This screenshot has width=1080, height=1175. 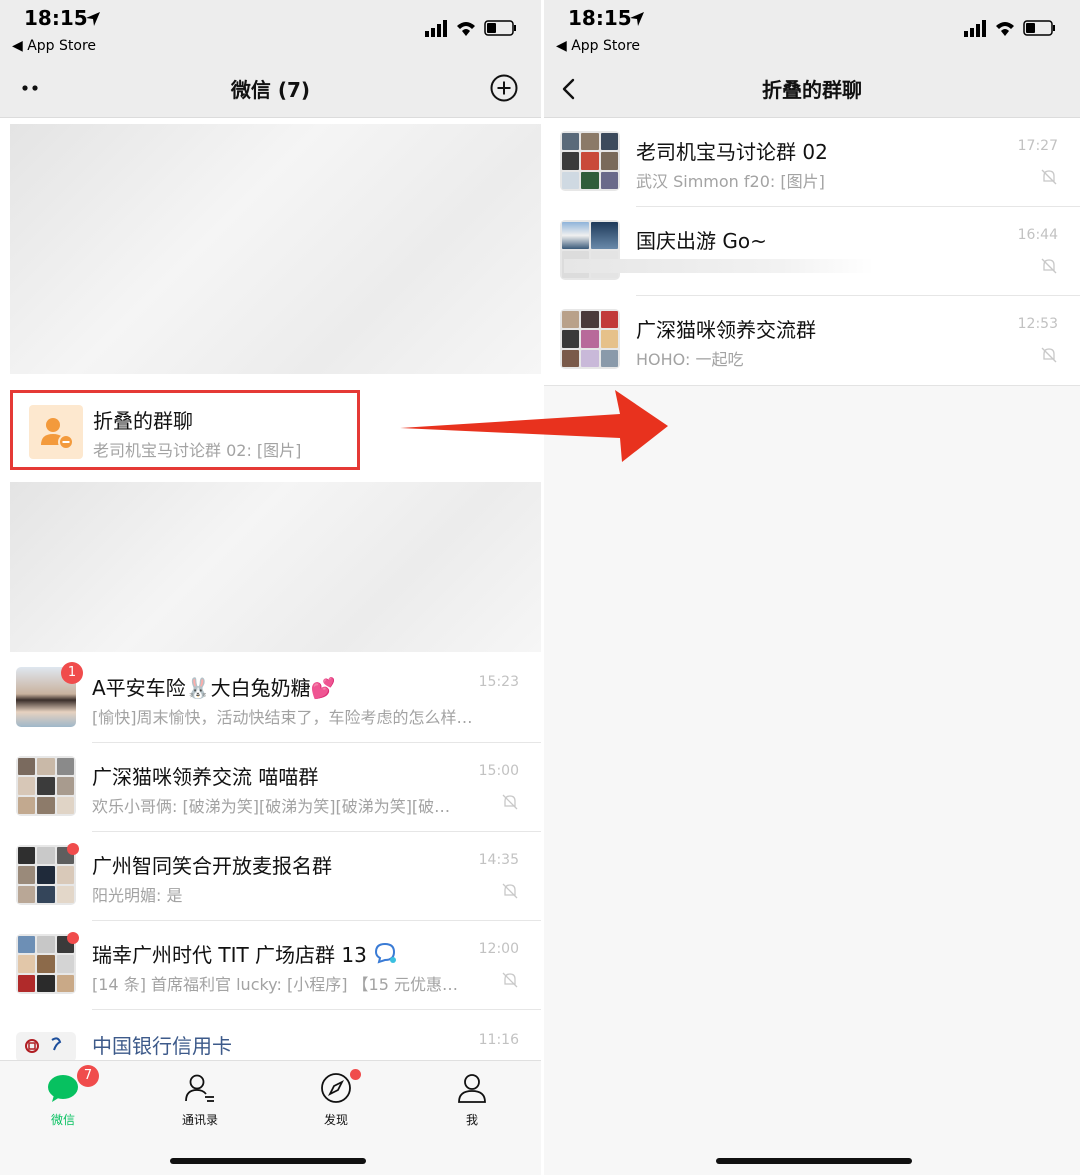 I want to click on nav-bar: 微信 (7), so click(x=270, y=89).